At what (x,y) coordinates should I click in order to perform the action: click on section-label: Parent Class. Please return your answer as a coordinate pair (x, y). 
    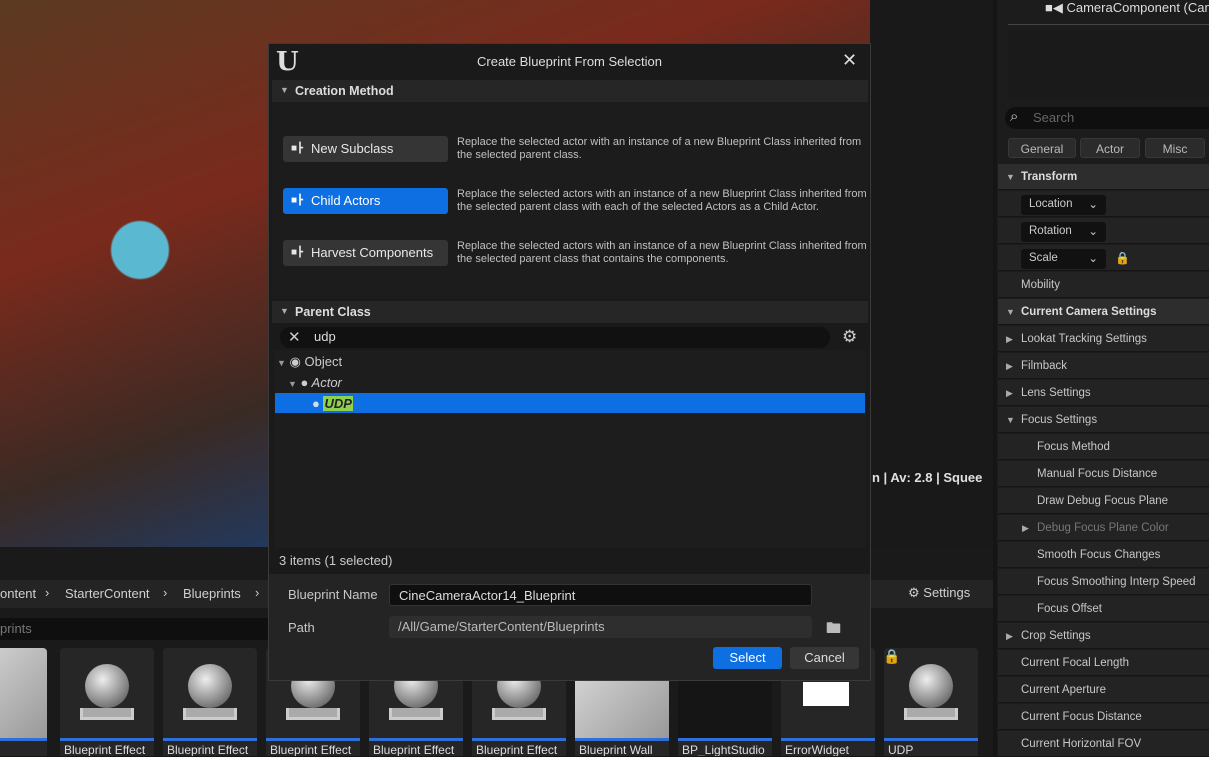
    Looking at the image, I should click on (333, 312).